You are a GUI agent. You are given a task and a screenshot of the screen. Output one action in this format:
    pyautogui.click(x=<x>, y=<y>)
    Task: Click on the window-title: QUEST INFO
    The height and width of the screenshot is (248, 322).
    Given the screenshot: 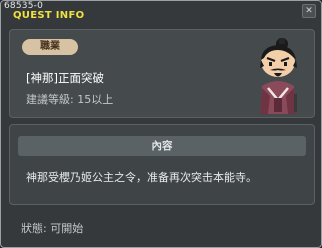 What is the action you would take?
    pyautogui.click(x=49, y=15)
    